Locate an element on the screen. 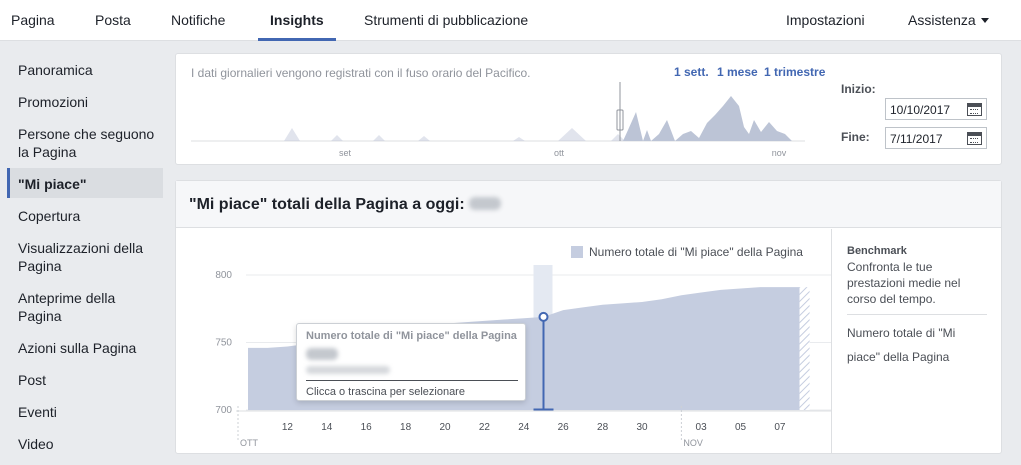 Image resolution: width=1021 pixels, height=465 pixels. page-title-text: "Mi piace" totali della Pagina a oggi: is located at coordinates (327, 204).